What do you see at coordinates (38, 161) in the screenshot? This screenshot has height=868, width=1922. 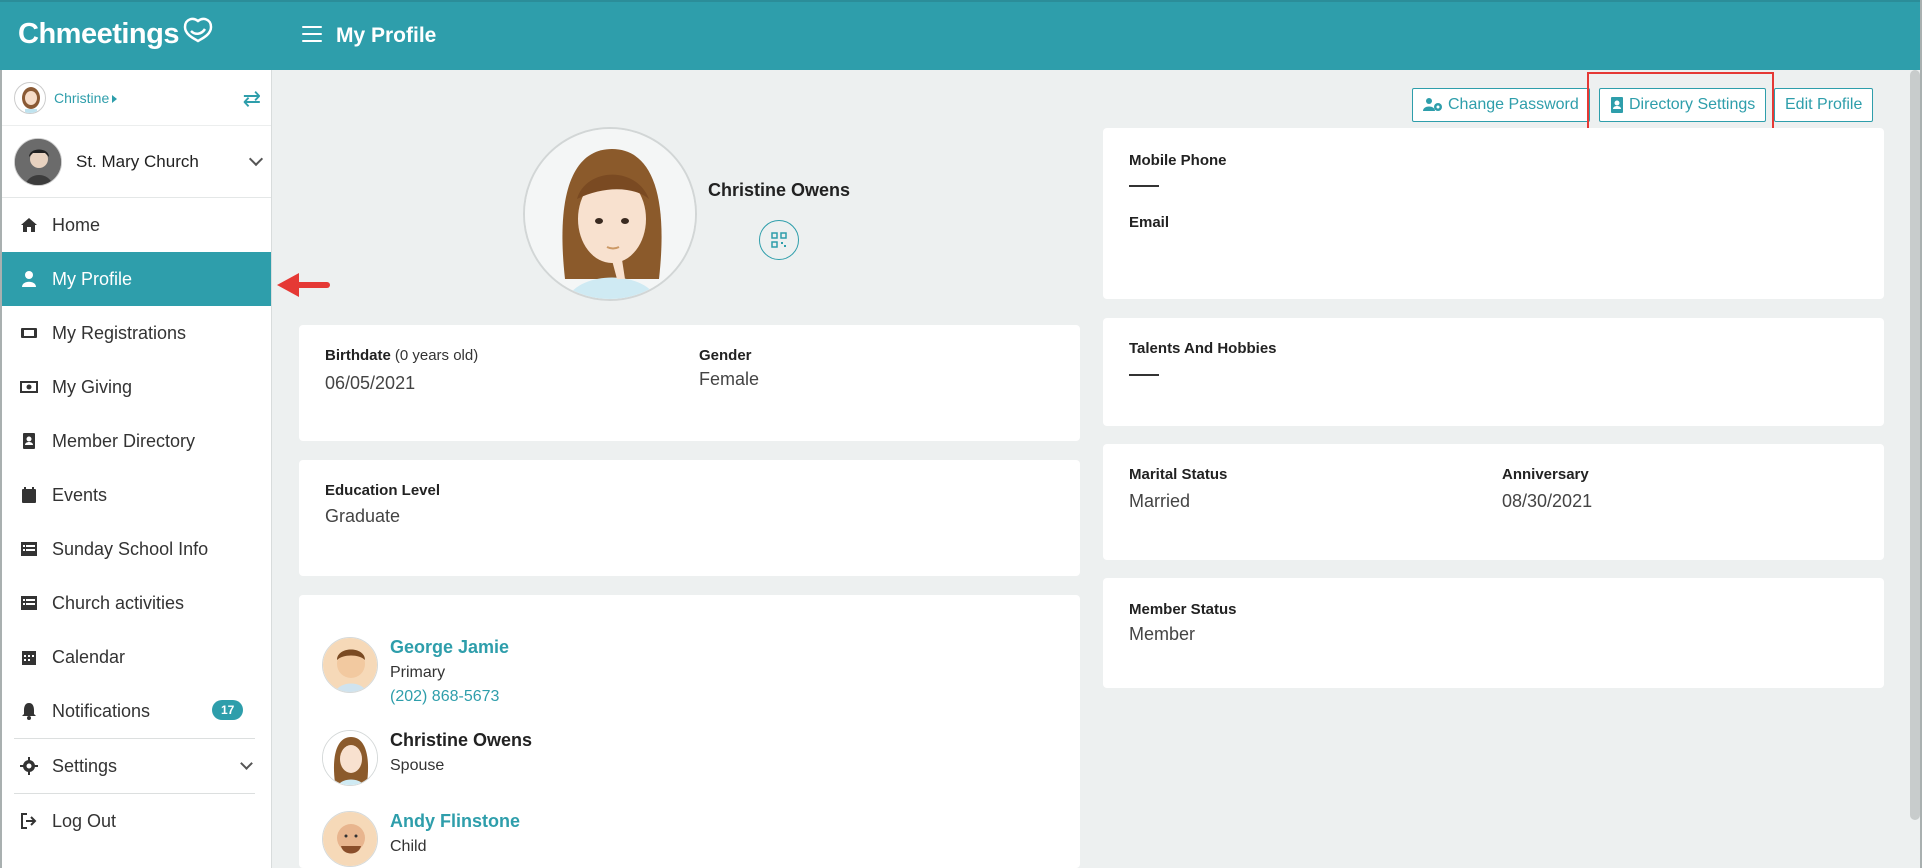 I see `church-avatar` at bounding box center [38, 161].